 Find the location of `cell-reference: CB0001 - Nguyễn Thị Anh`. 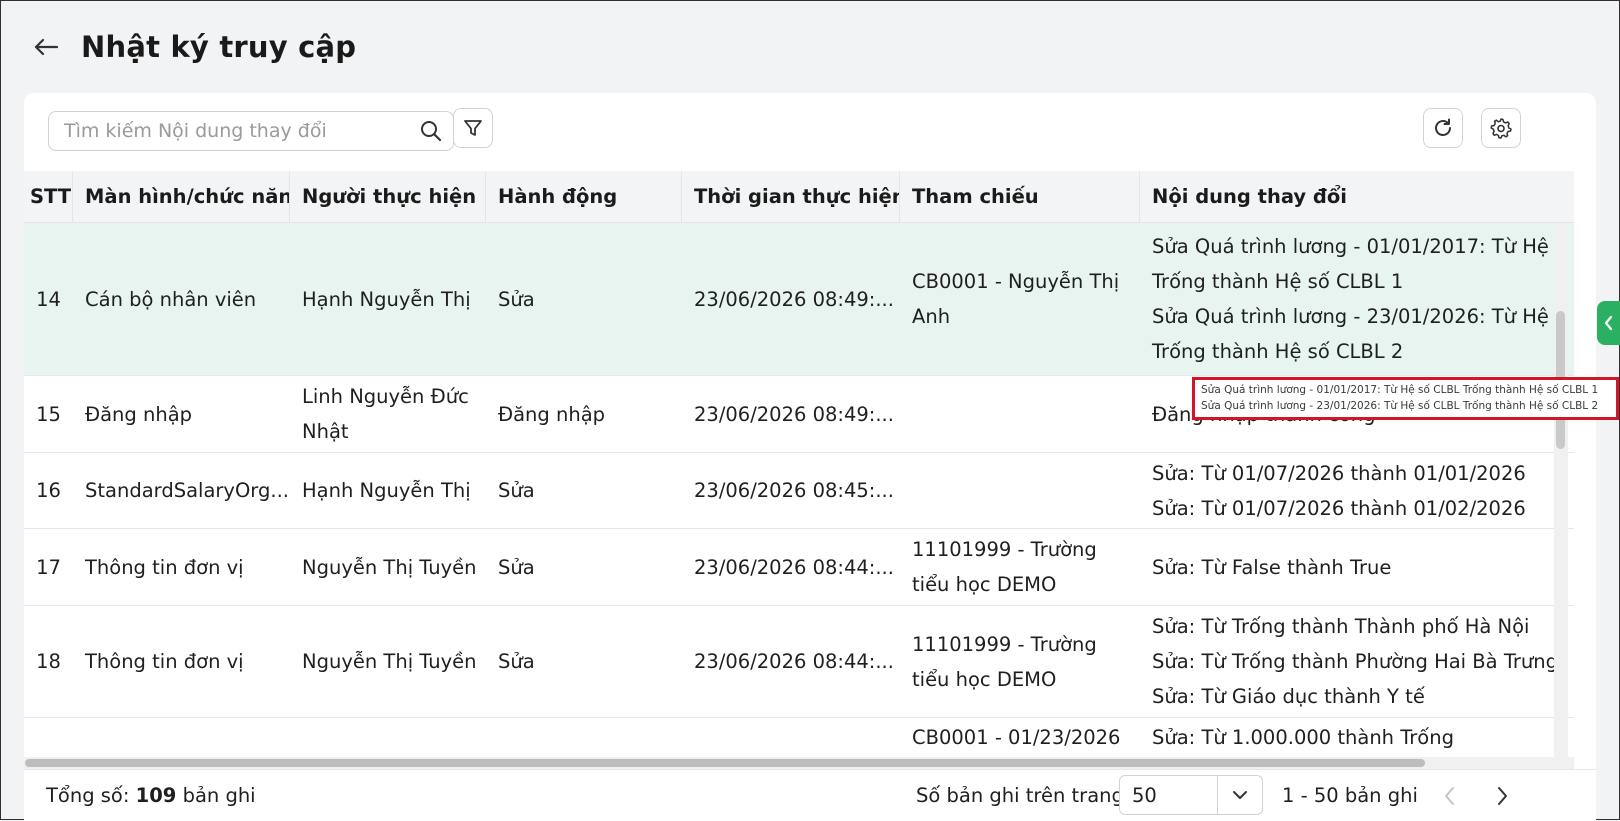

cell-reference: CB0001 - Nguyễn Thị Anh is located at coordinates (1020, 299).